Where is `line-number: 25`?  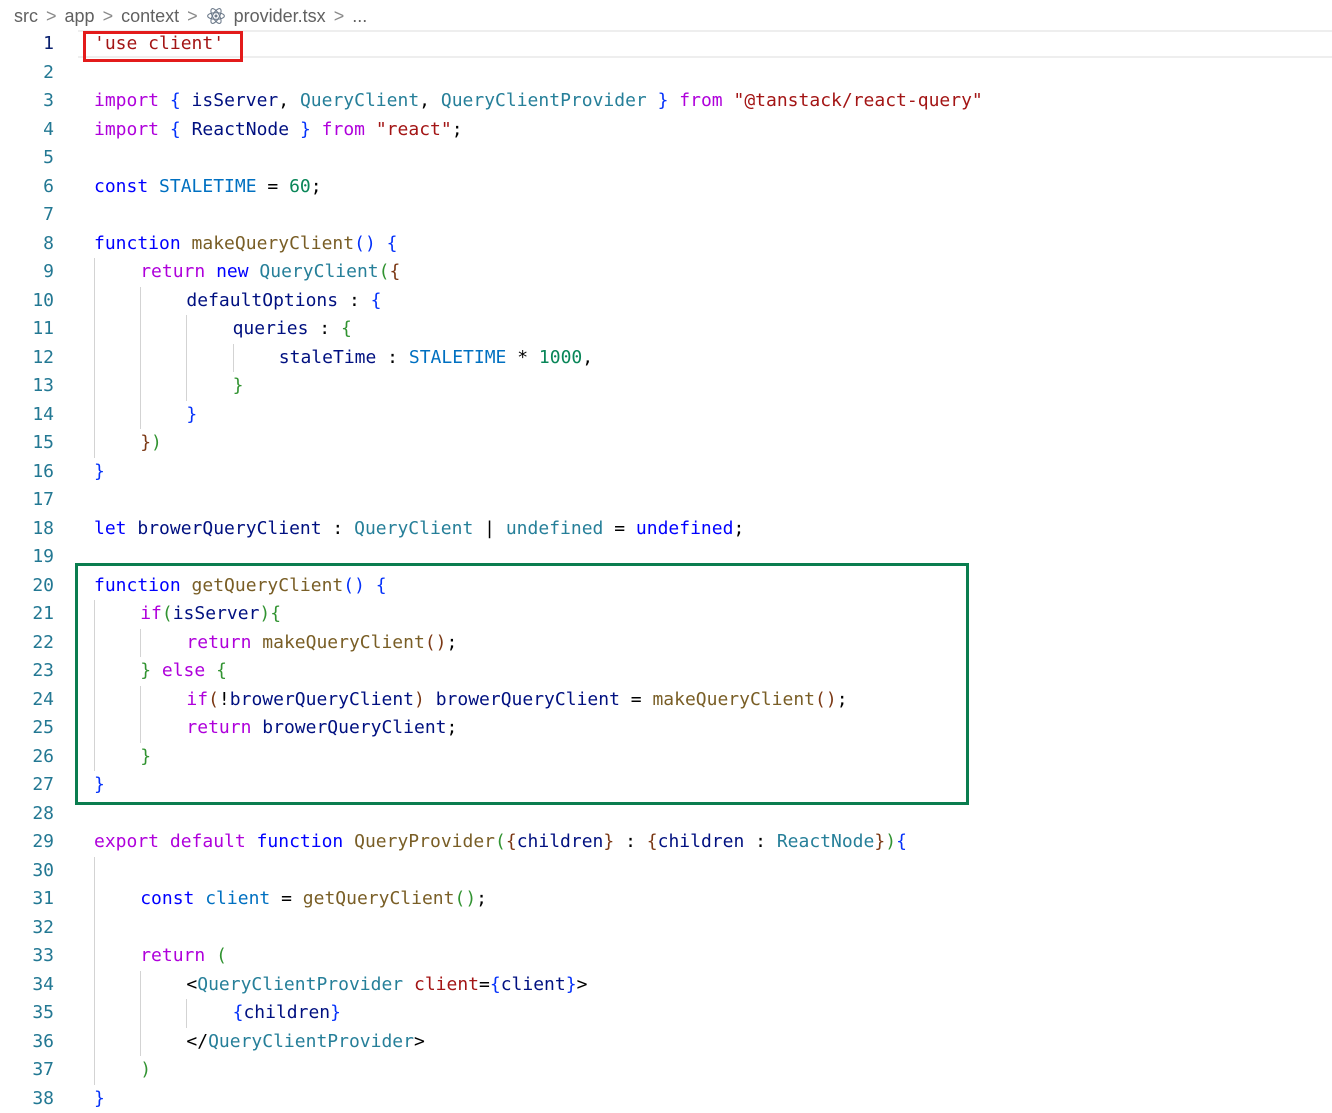 line-number: 25 is located at coordinates (27, 728).